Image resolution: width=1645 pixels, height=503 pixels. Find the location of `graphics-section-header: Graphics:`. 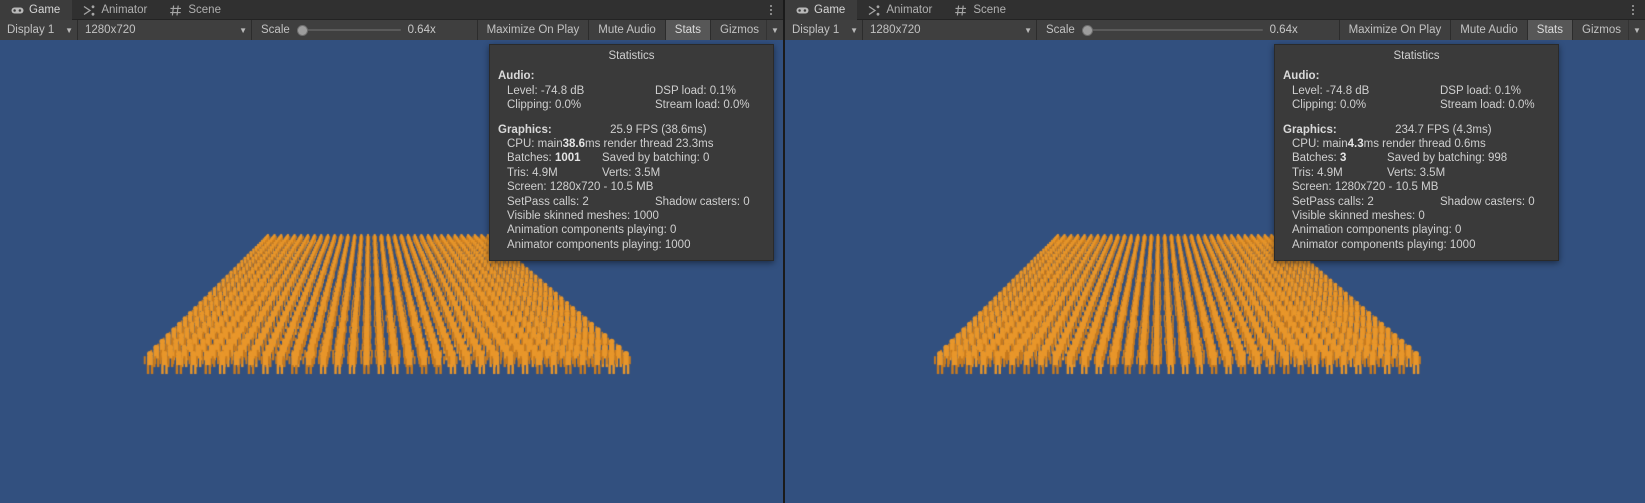

graphics-section-header: Graphics: is located at coordinates (525, 129).